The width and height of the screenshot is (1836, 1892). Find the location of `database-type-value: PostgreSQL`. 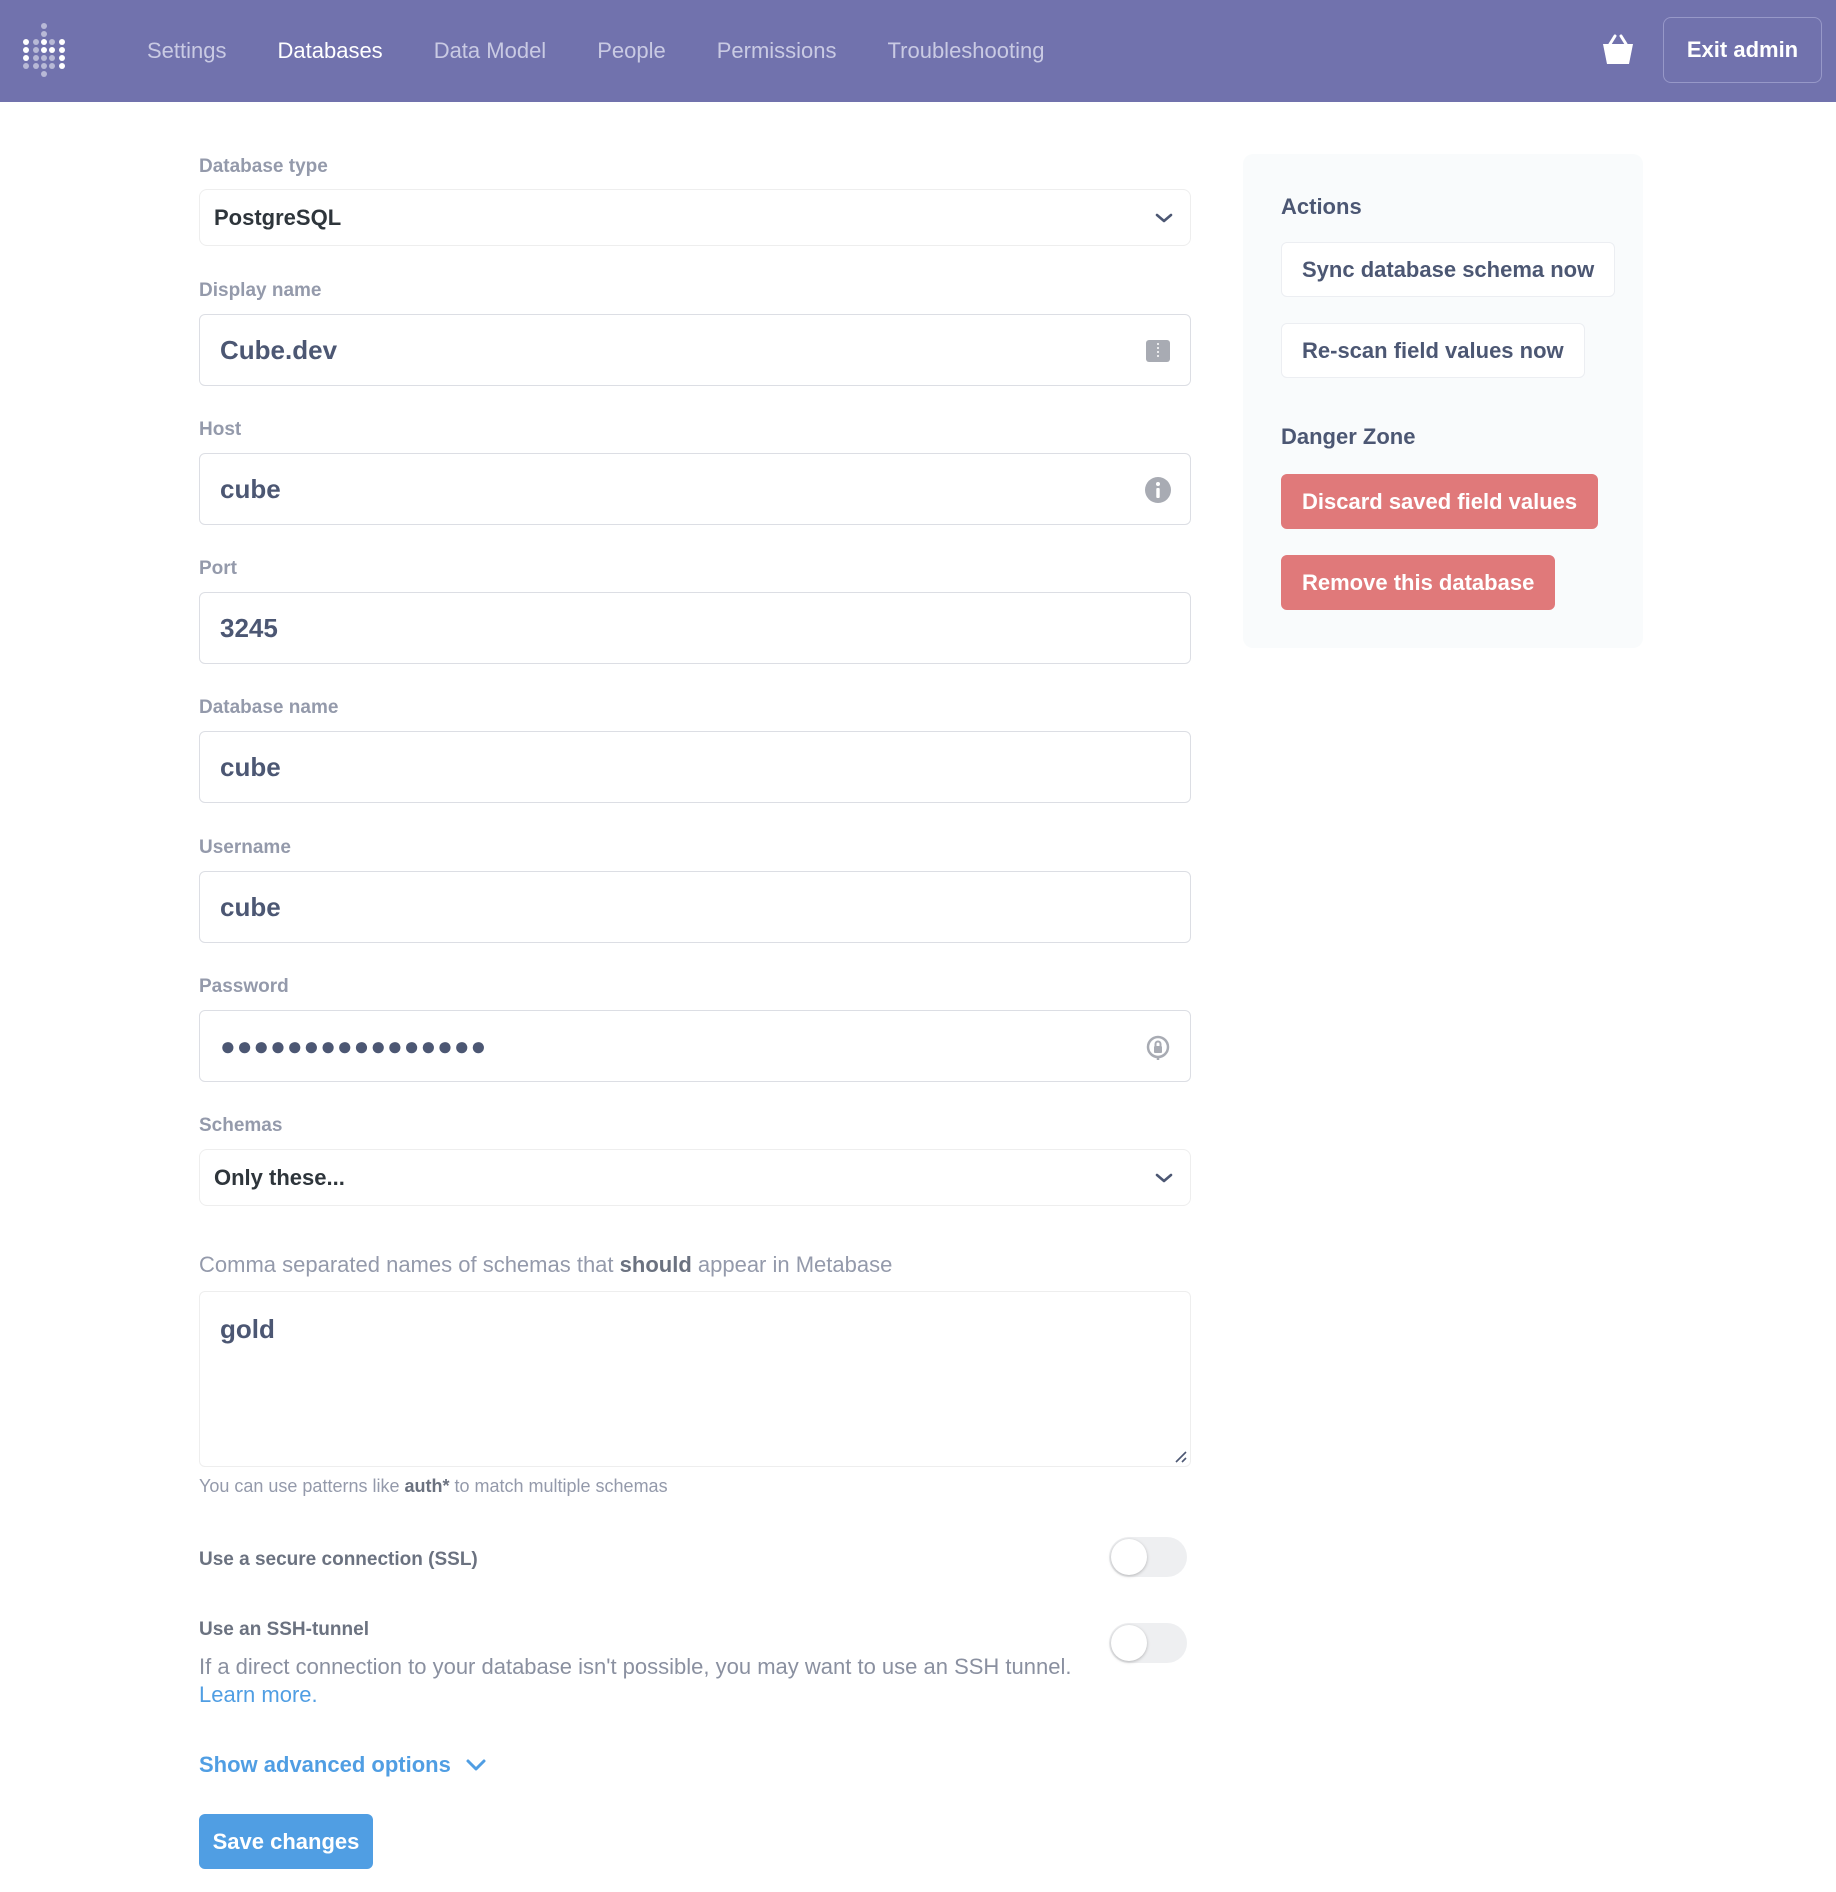

database-type-value: PostgreSQL is located at coordinates (278, 217).